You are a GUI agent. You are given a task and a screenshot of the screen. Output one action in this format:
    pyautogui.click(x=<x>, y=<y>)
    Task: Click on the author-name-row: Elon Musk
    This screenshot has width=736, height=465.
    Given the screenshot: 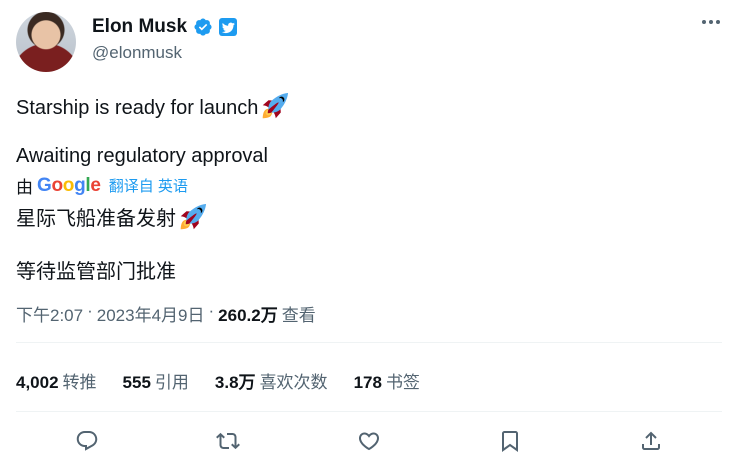 What is the action you would take?
    pyautogui.click(x=165, y=27)
    